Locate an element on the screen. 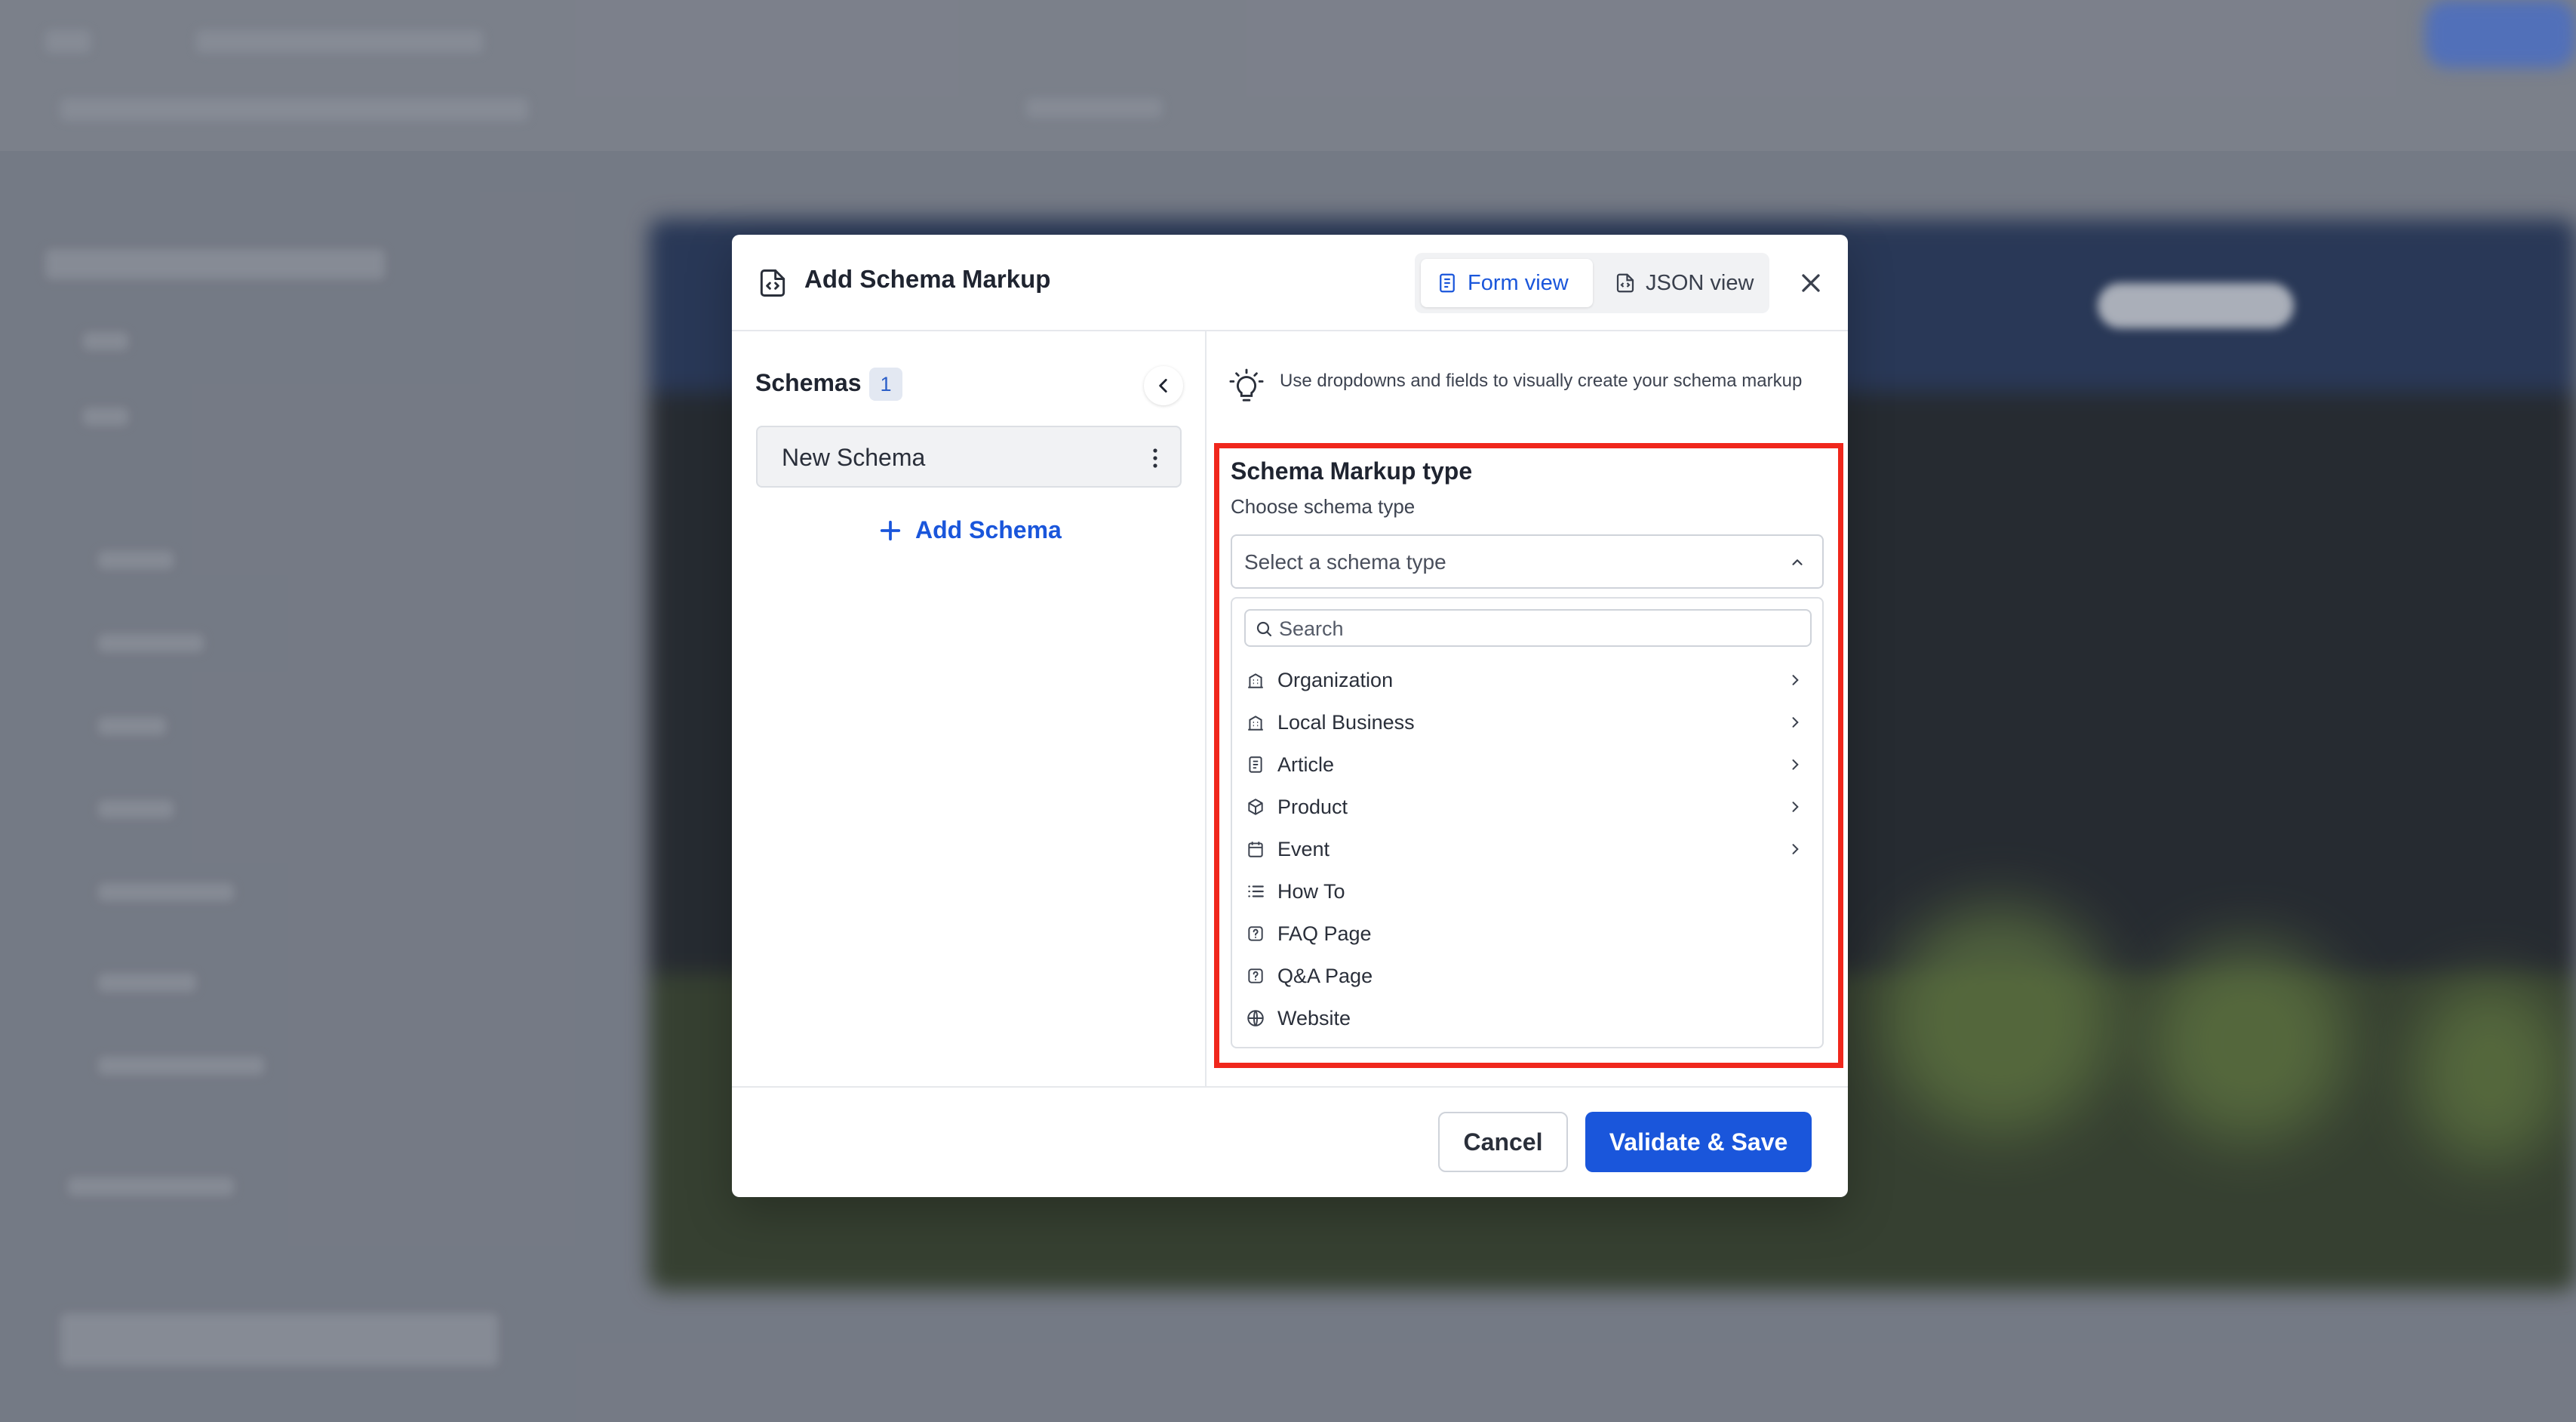 Image resolution: width=2576 pixels, height=1422 pixels. schema-type-sublabel: Choose schema type is located at coordinates (1323, 507).